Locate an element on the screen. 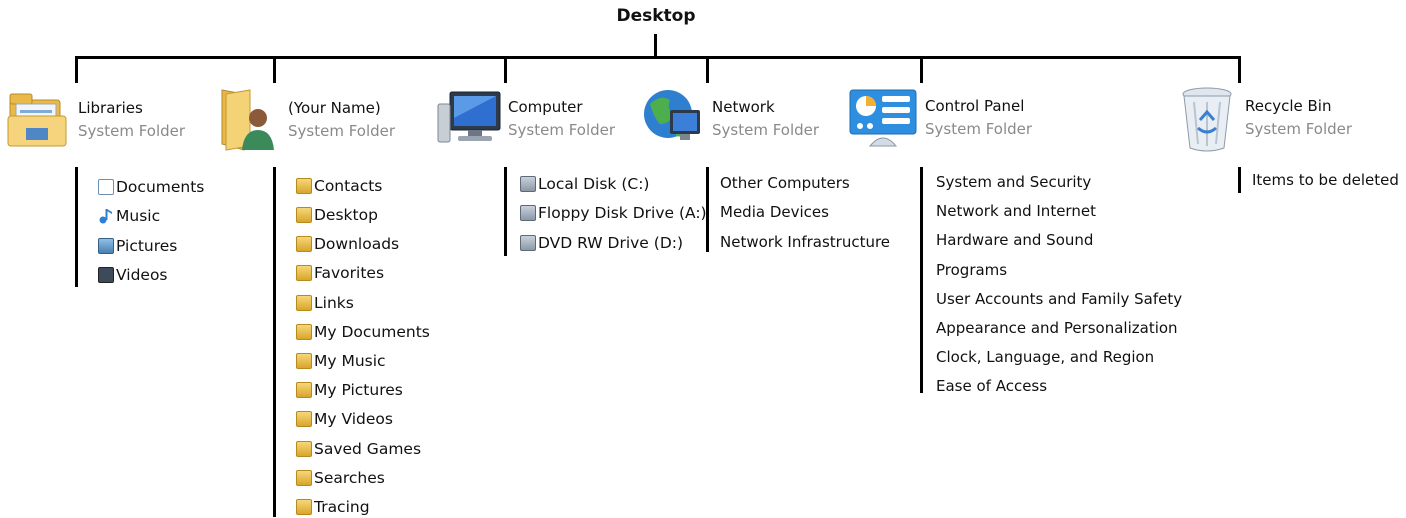  list-item-links: Links is located at coordinates (325, 303).